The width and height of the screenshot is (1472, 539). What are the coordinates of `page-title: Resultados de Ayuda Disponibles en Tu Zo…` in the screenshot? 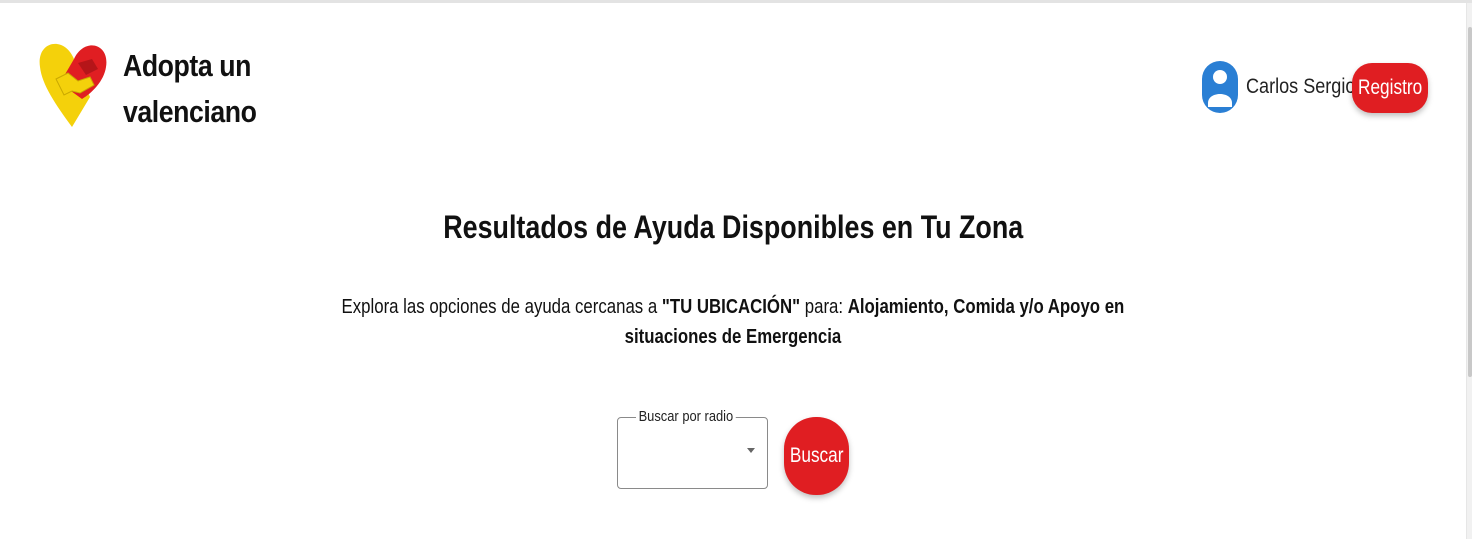 It's located at (733, 227).